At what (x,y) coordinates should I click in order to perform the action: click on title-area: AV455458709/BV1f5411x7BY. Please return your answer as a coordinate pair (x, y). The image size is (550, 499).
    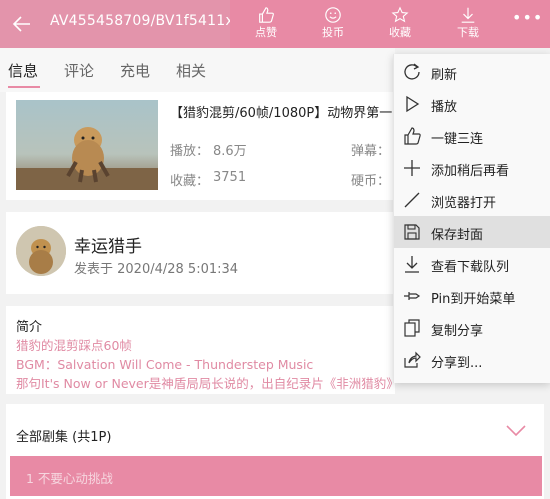
    Looking at the image, I should click on (130, 24).